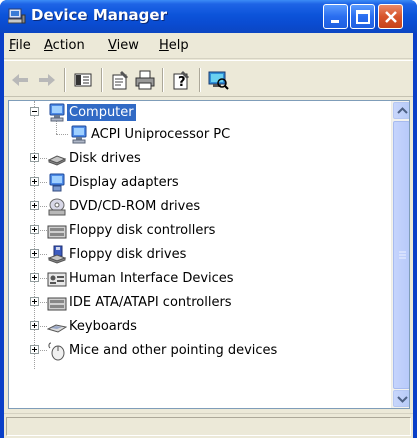 This screenshot has height=438, width=417. I want to click on tree-item-label: Mice and other pointing devices, so click(173, 350).